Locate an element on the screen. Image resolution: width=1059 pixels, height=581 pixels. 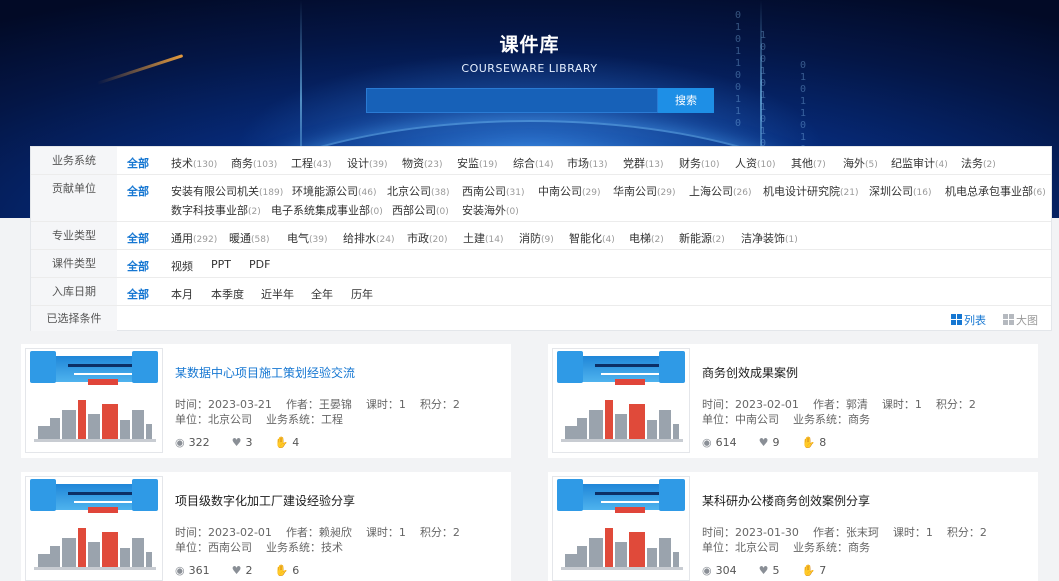
view-grid-label: 大图 is located at coordinates (1027, 320).